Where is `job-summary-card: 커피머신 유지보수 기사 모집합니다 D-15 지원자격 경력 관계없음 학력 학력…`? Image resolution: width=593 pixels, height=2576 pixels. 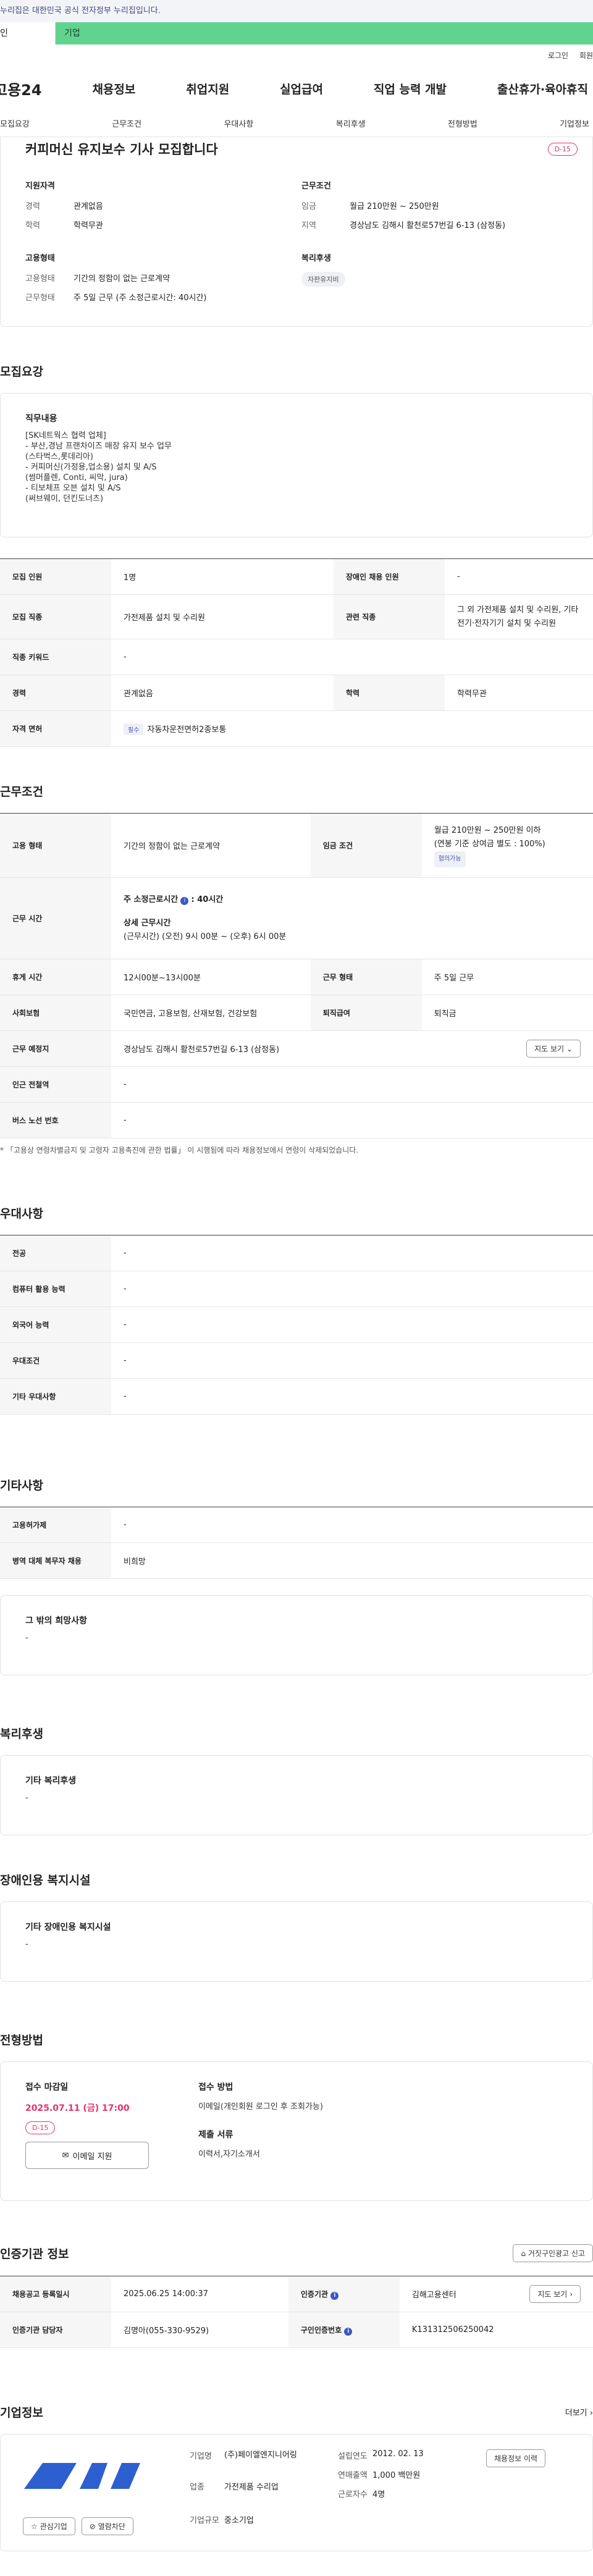 job-summary-card: 커피머신 유지보수 기사 모집합니다 D-15 지원자격 경력 관계없음 학력 학력… is located at coordinates (296, 232).